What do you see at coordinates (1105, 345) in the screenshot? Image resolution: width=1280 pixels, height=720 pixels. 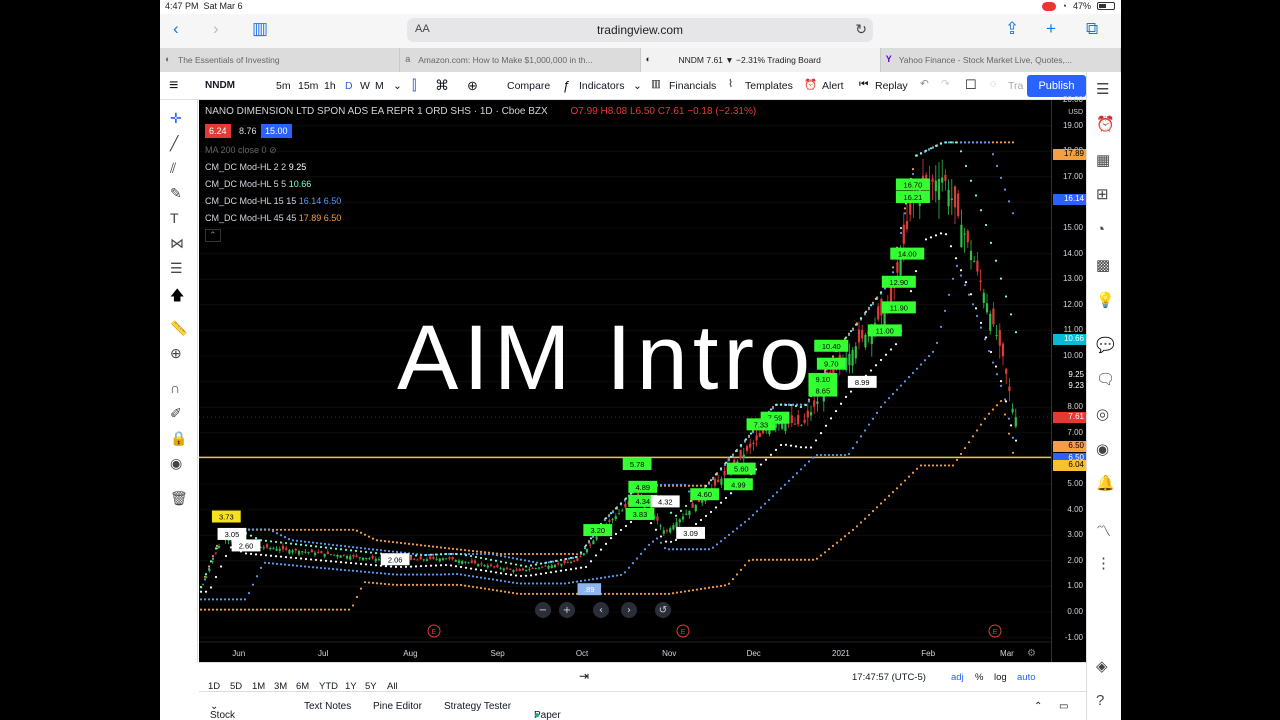 I see `chat-icon: 💬` at bounding box center [1105, 345].